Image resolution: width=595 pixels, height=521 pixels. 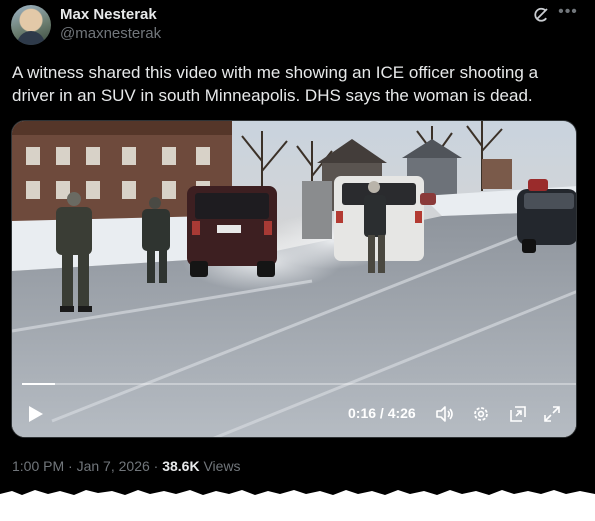 I want to click on avatar-figure, so click(x=31, y=38).